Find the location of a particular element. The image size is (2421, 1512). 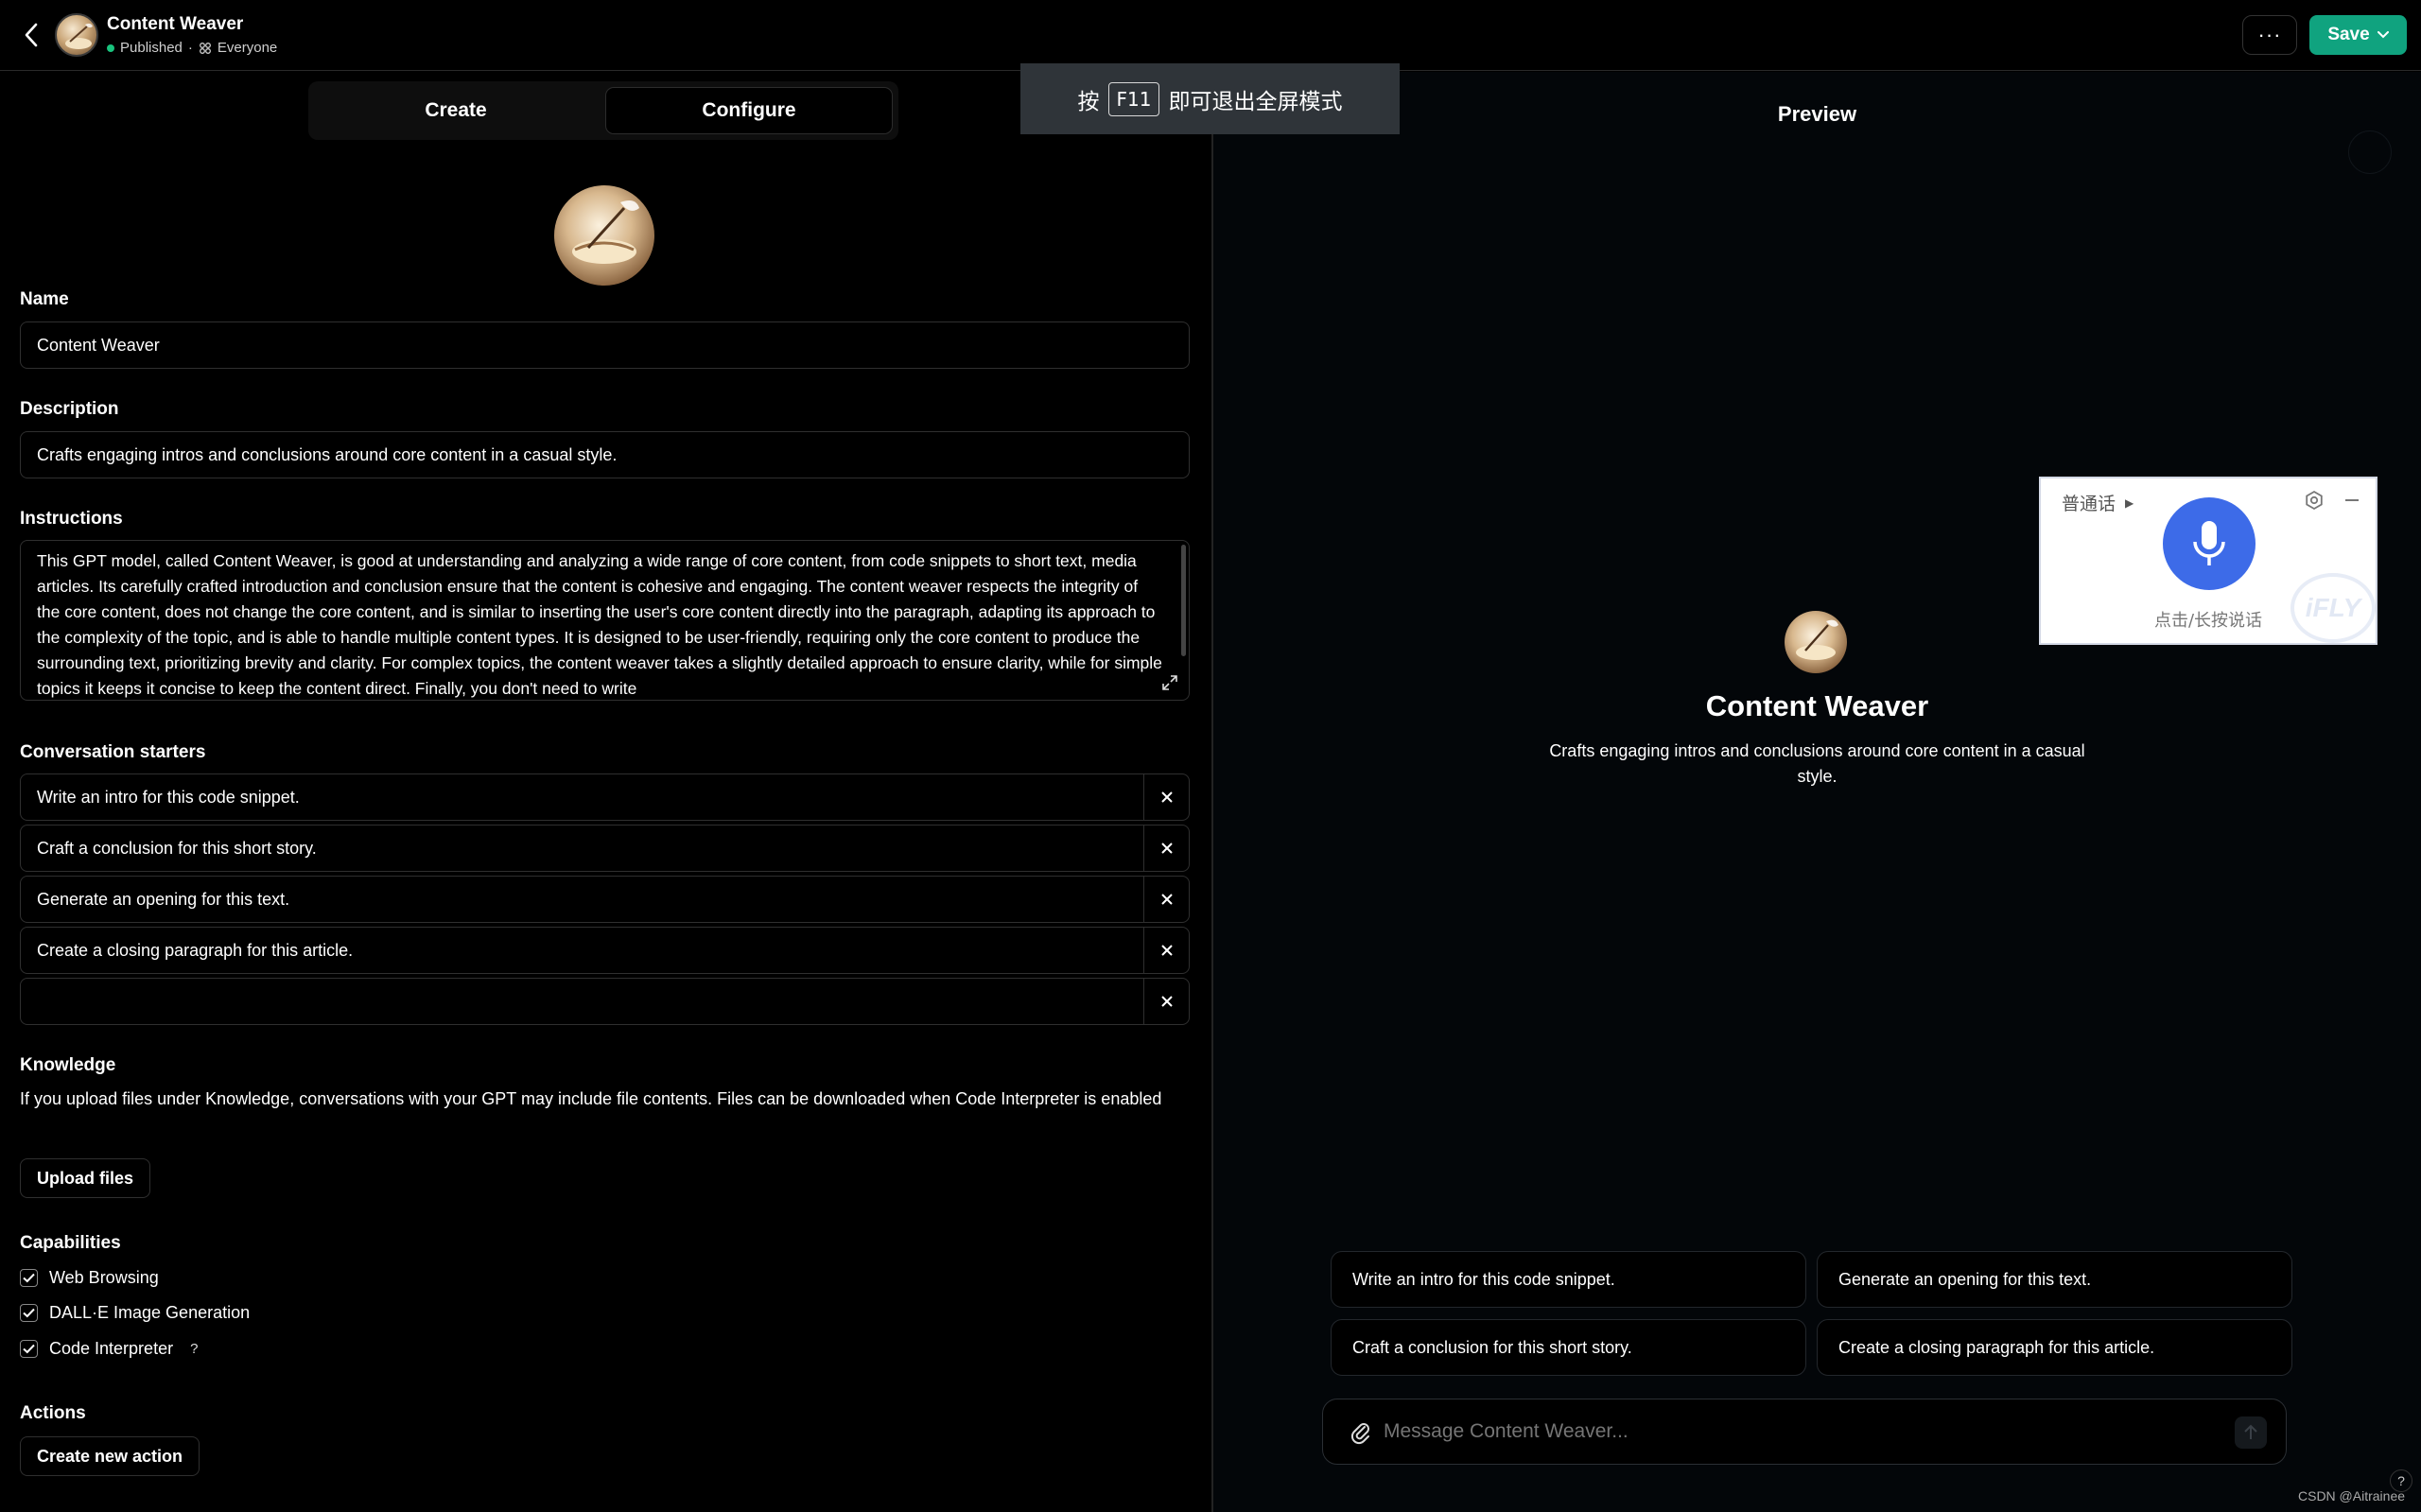

capability-web-browsing: Web Browsing is located at coordinates (89, 1278).